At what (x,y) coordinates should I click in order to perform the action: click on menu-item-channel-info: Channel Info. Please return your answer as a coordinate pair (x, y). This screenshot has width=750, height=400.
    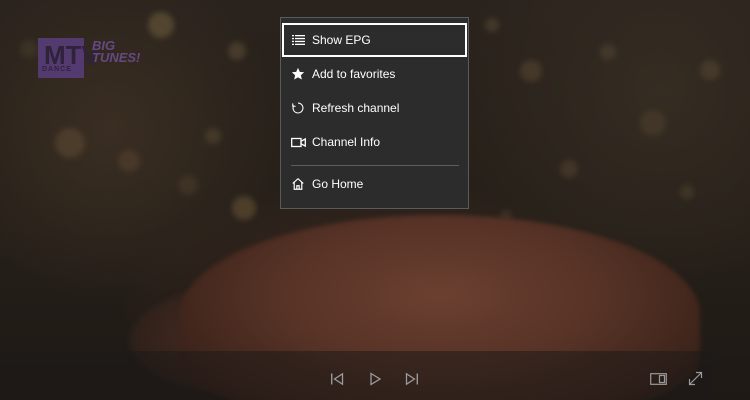
    Looking at the image, I should click on (374, 142).